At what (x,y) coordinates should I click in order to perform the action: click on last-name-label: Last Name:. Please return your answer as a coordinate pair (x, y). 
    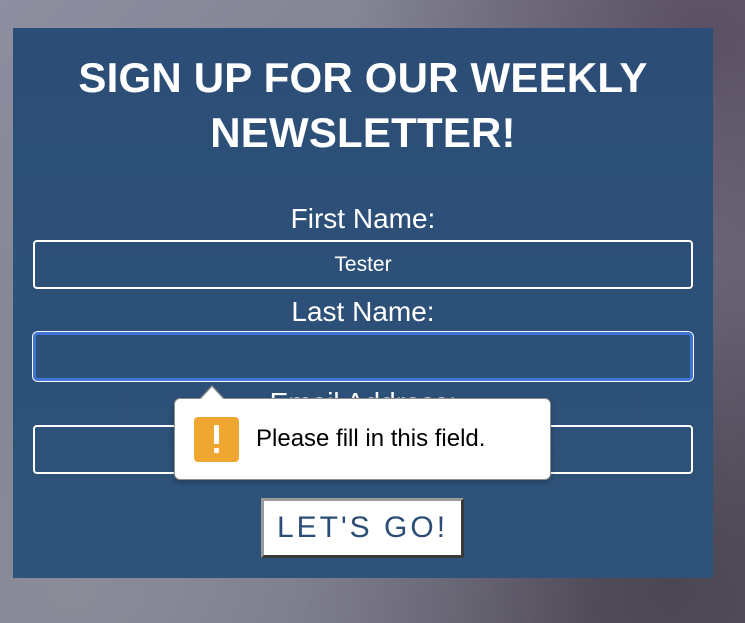
    Looking at the image, I should click on (363, 311).